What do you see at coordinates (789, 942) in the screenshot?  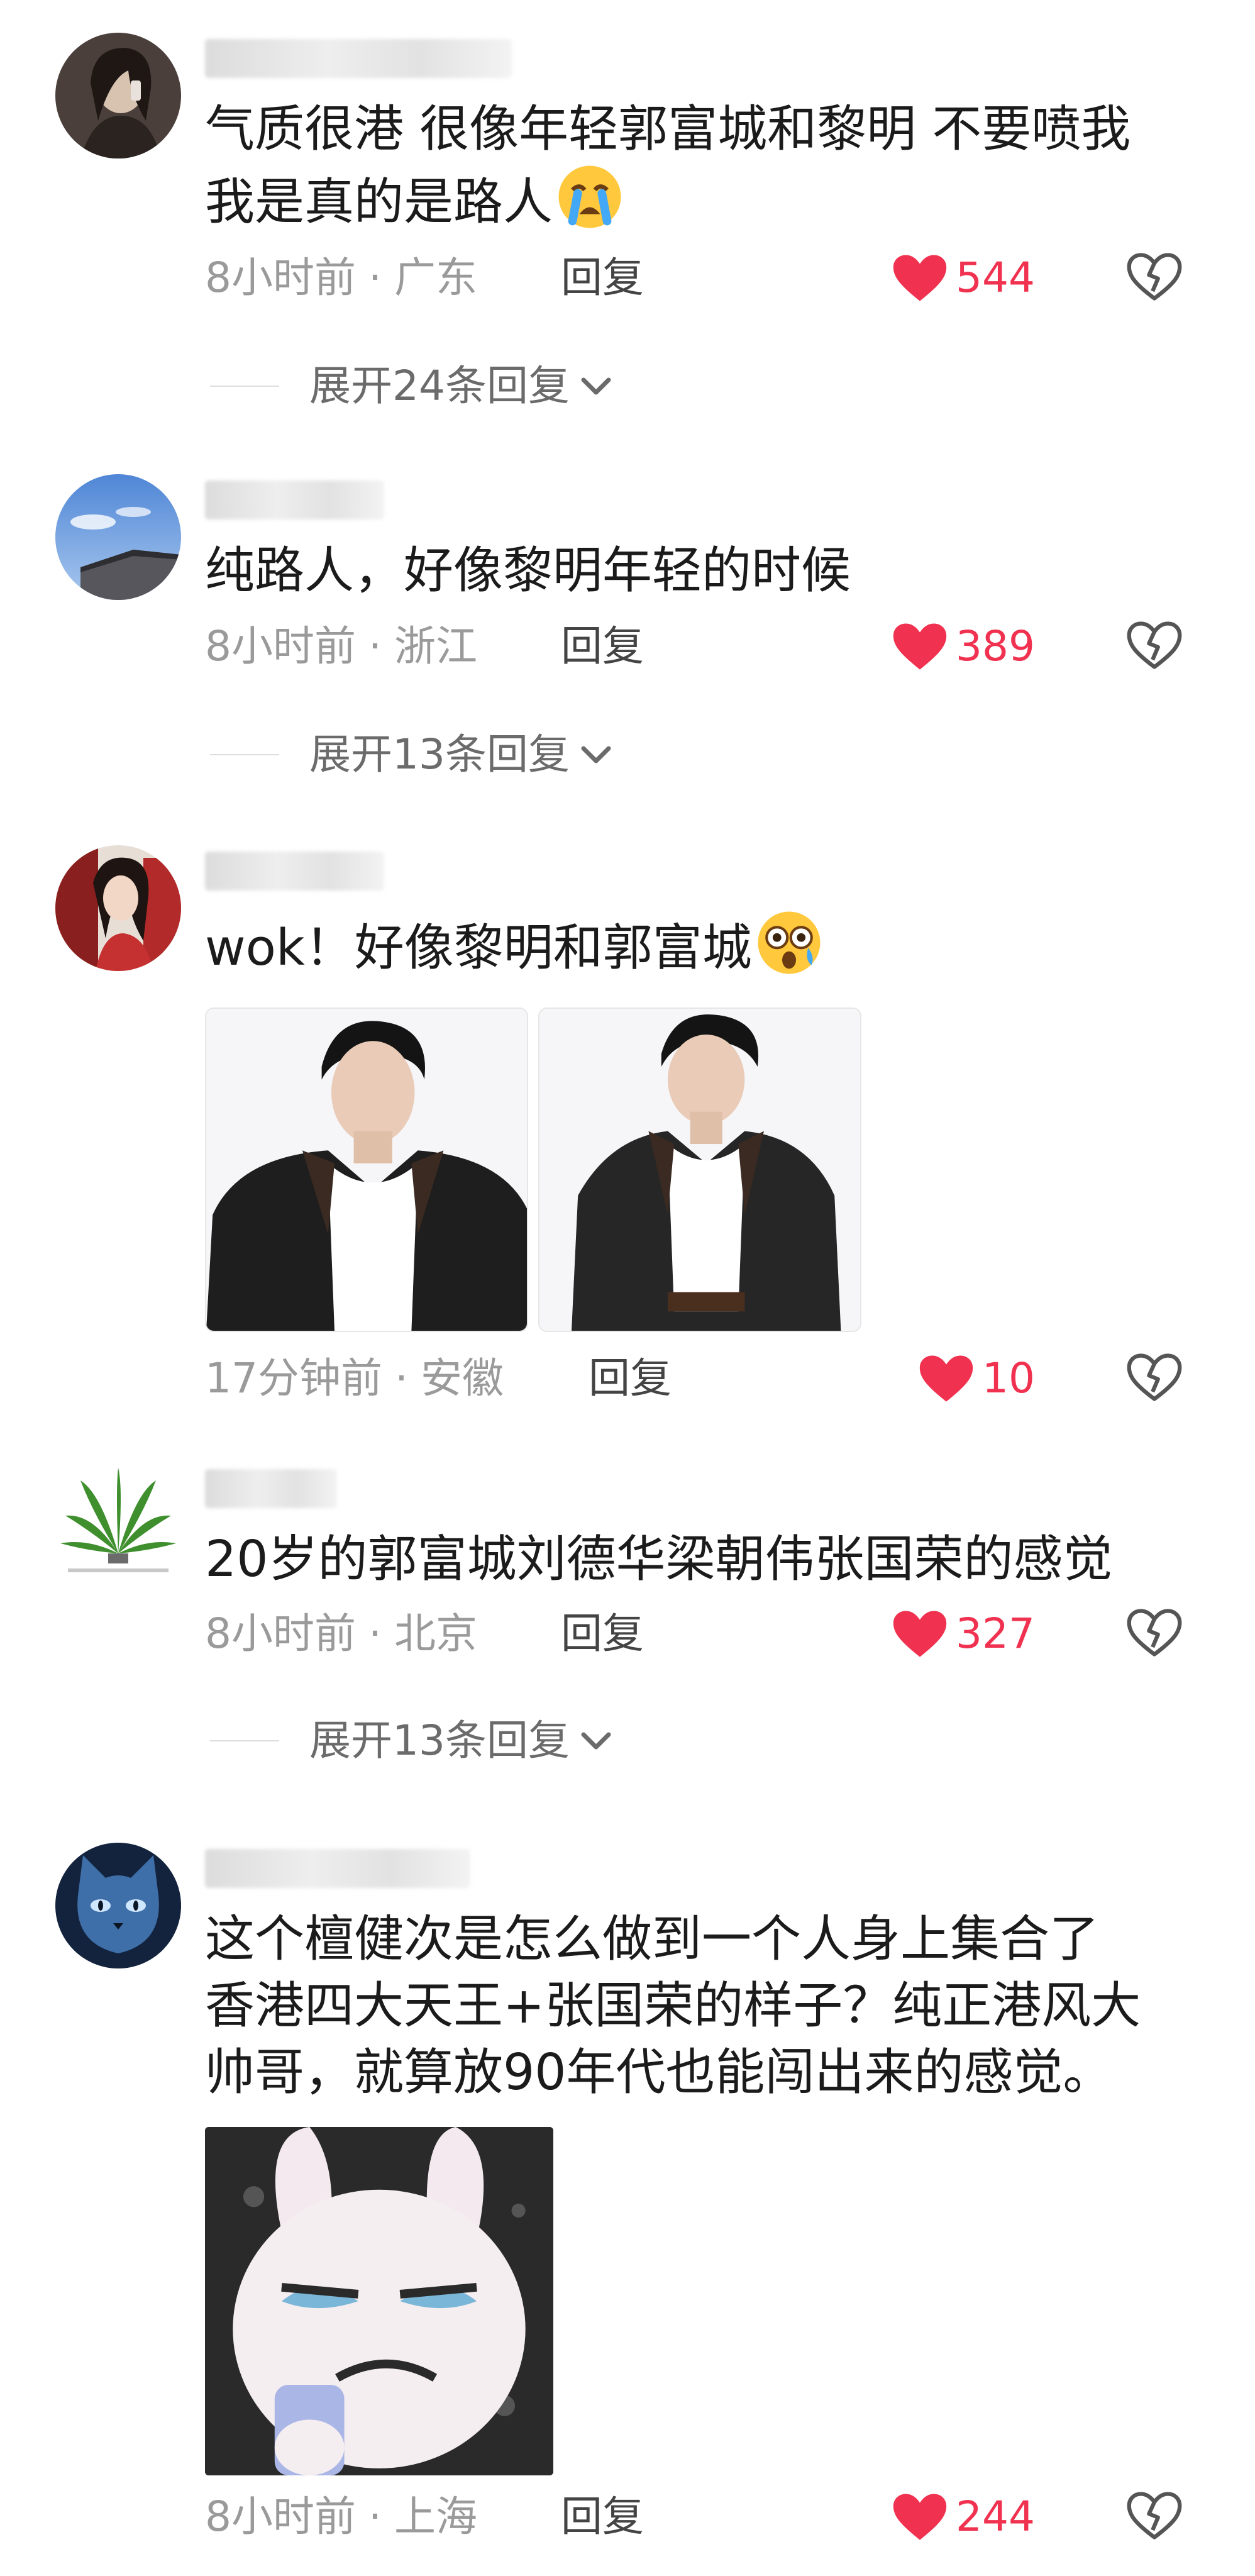 I see `astonished-face-emoji` at bounding box center [789, 942].